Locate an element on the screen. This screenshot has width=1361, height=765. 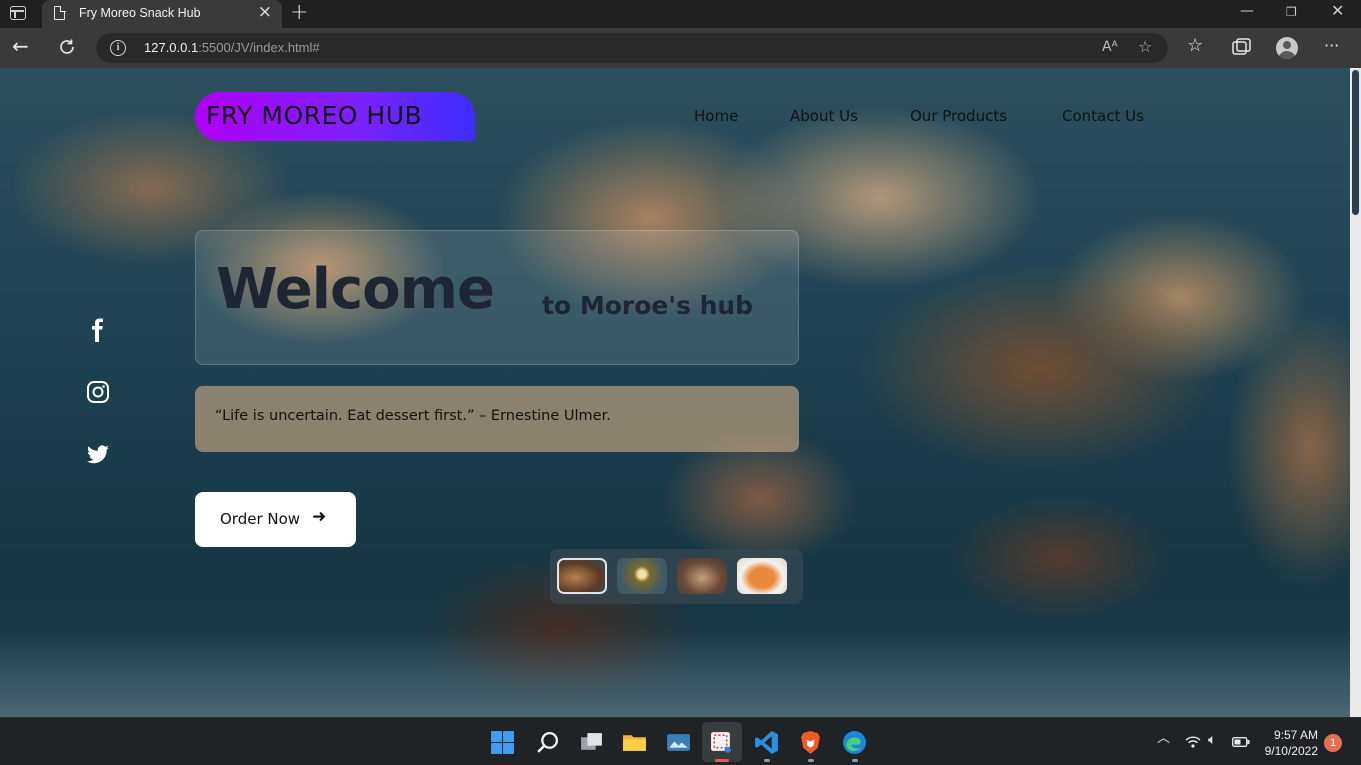
chips-bowl-thumb is located at coordinates (762, 576).